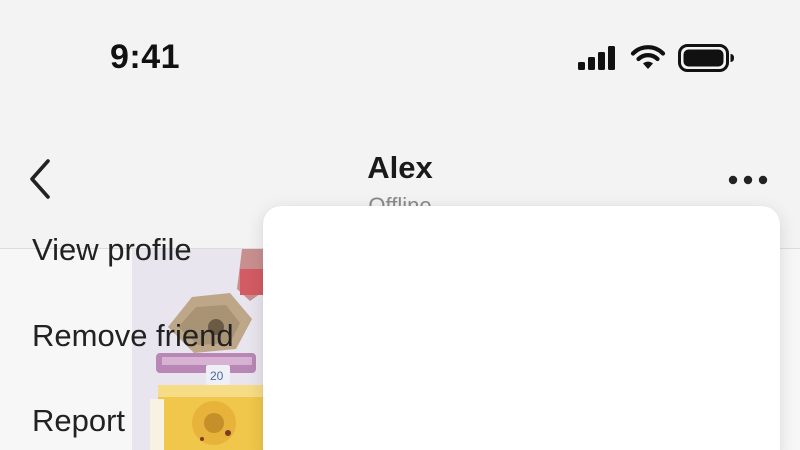 The image size is (800, 450). I want to click on status-icons, so click(657, 58).